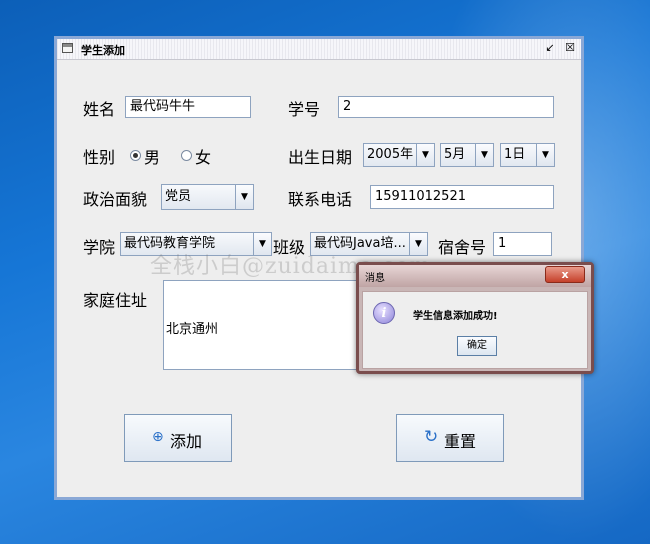  What do you see at coordinates (115, 300) in the screenshot?
I see `address-label: 家庭住址` at bounding box center [115, 300].